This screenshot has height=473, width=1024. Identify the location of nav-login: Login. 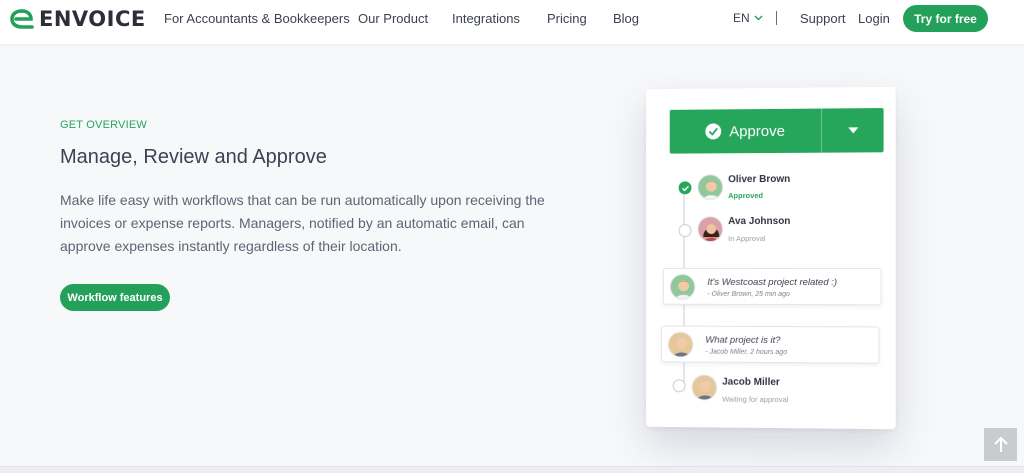
(874, 20).